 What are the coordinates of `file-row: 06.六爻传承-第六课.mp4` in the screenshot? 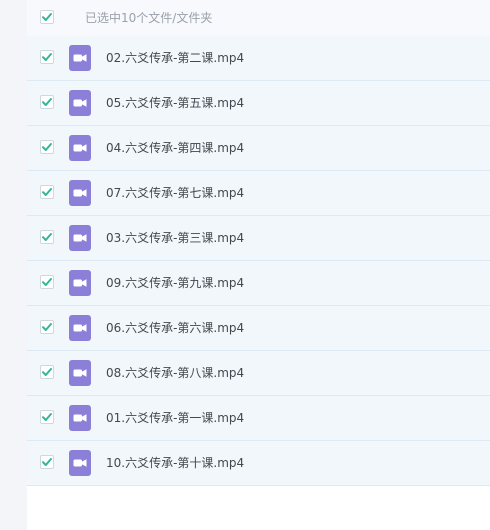 It's located at (258, 328).